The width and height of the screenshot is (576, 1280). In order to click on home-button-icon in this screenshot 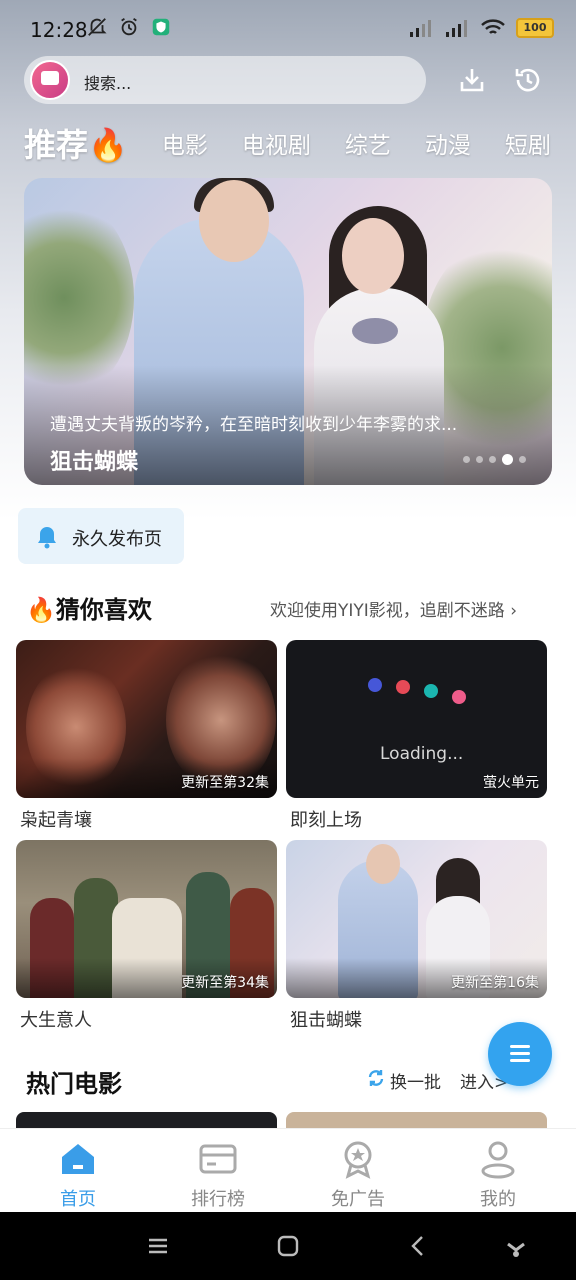, I will do `click(288, 1246)`.